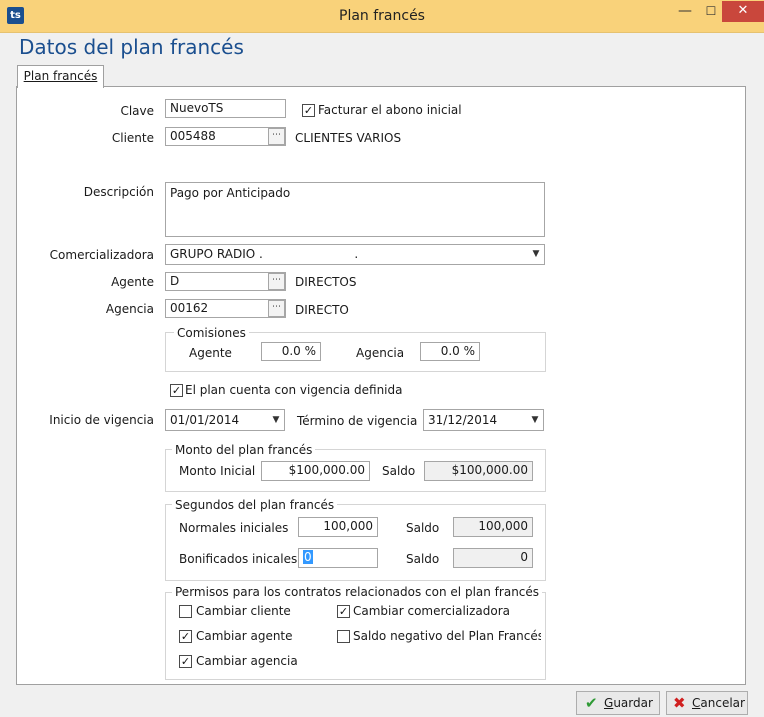 The height and width of the screenshot is (717, 764). What do you see at coordinates (211, 333) in the screenshot?
I see `comisiones-title: Comisiones` at bounding box center [211, 333].